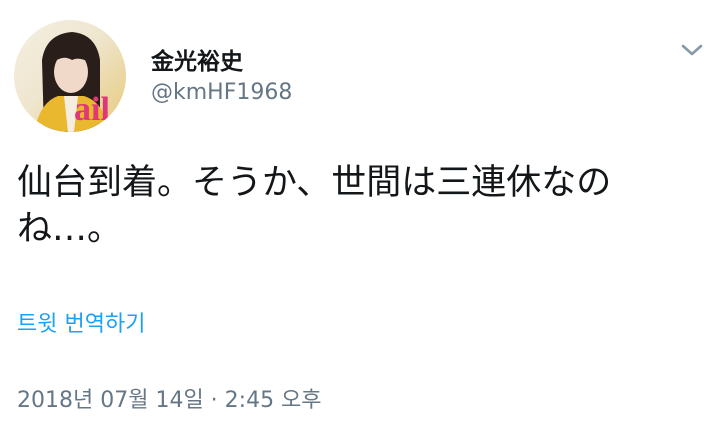  Describe the element at coordinates (221, 92) in the screenshot. I see `user-handle: @kmHF1968` at that location.